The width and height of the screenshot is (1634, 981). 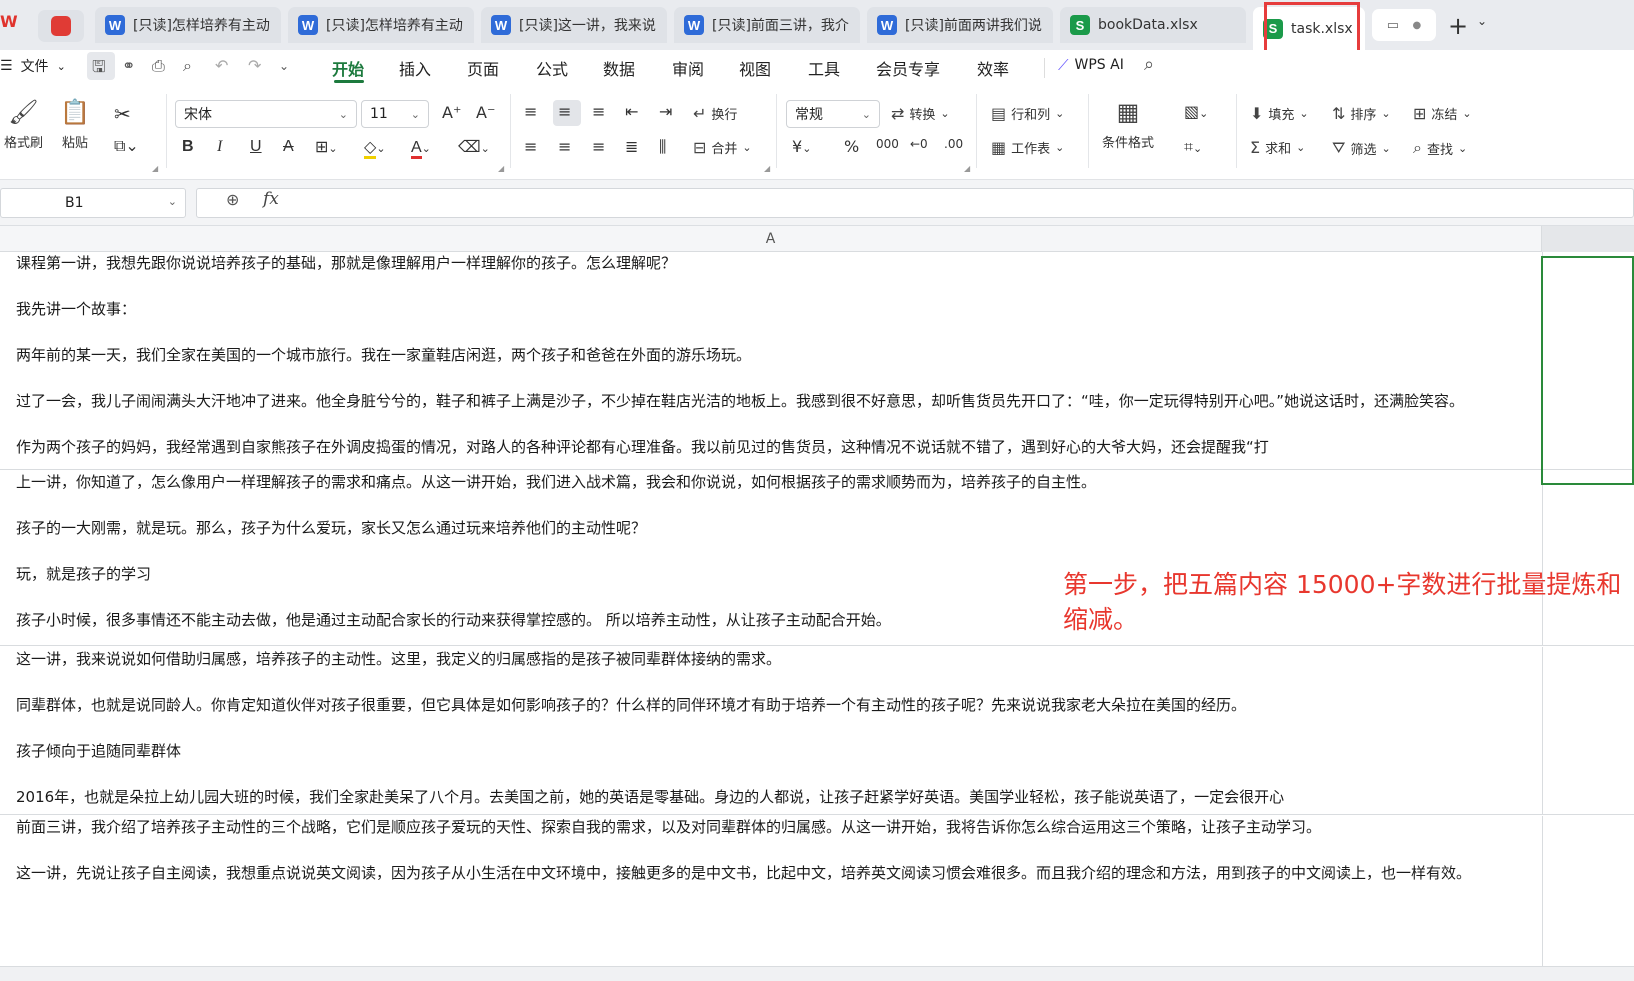 I want to click on thousands-icon: 000, so click(x=887, y=144).